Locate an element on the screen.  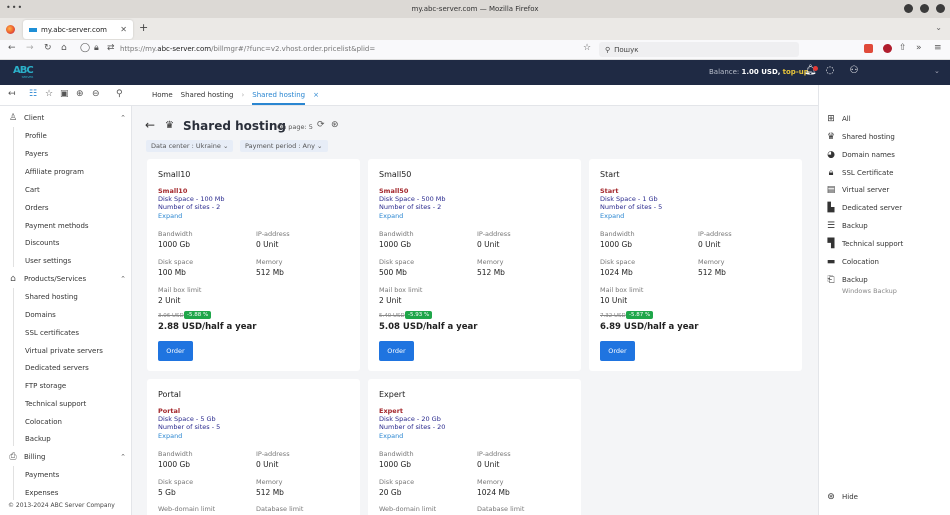
on-page-count: On page: 5 is located at coordinates (295, 127).